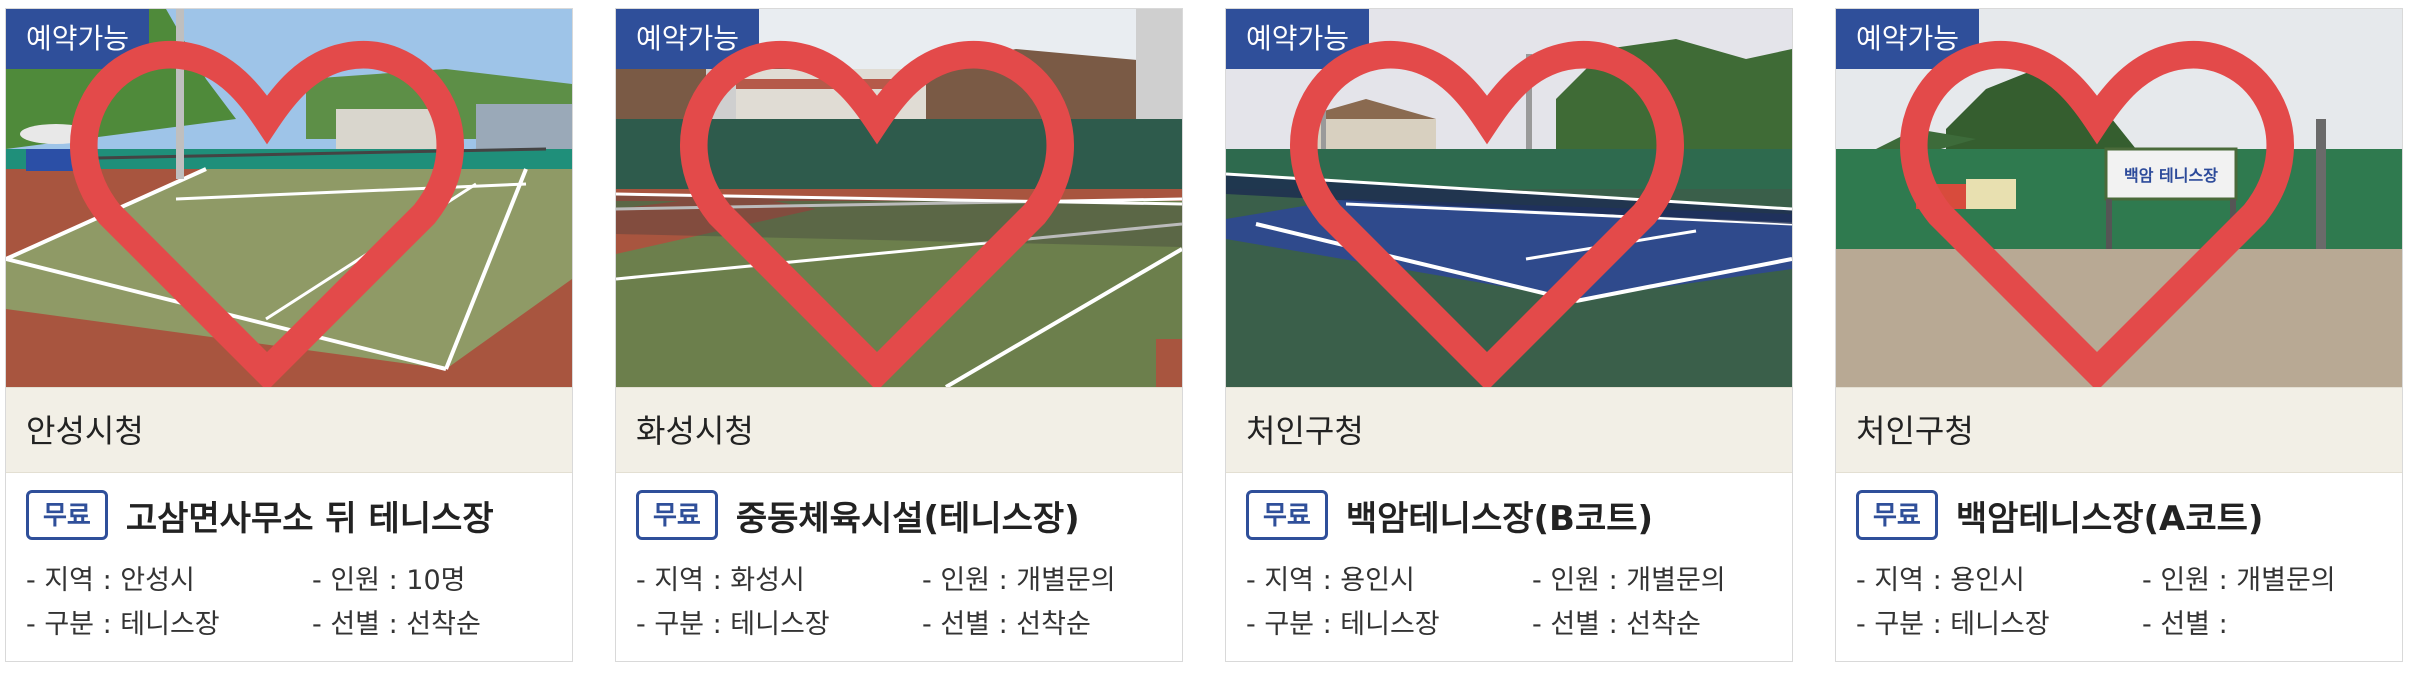 The width and height of the screenshot is (2414, 678). I want to click on facility-title: 고삼면사무소 뒤 테니스장, so click(310, 515).